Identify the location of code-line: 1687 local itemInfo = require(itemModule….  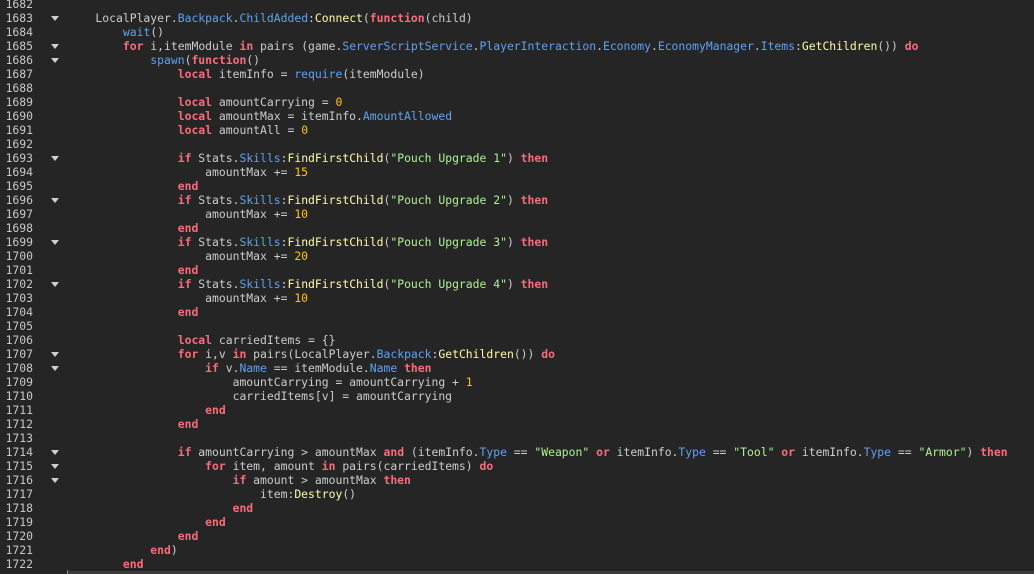
(517, 74).